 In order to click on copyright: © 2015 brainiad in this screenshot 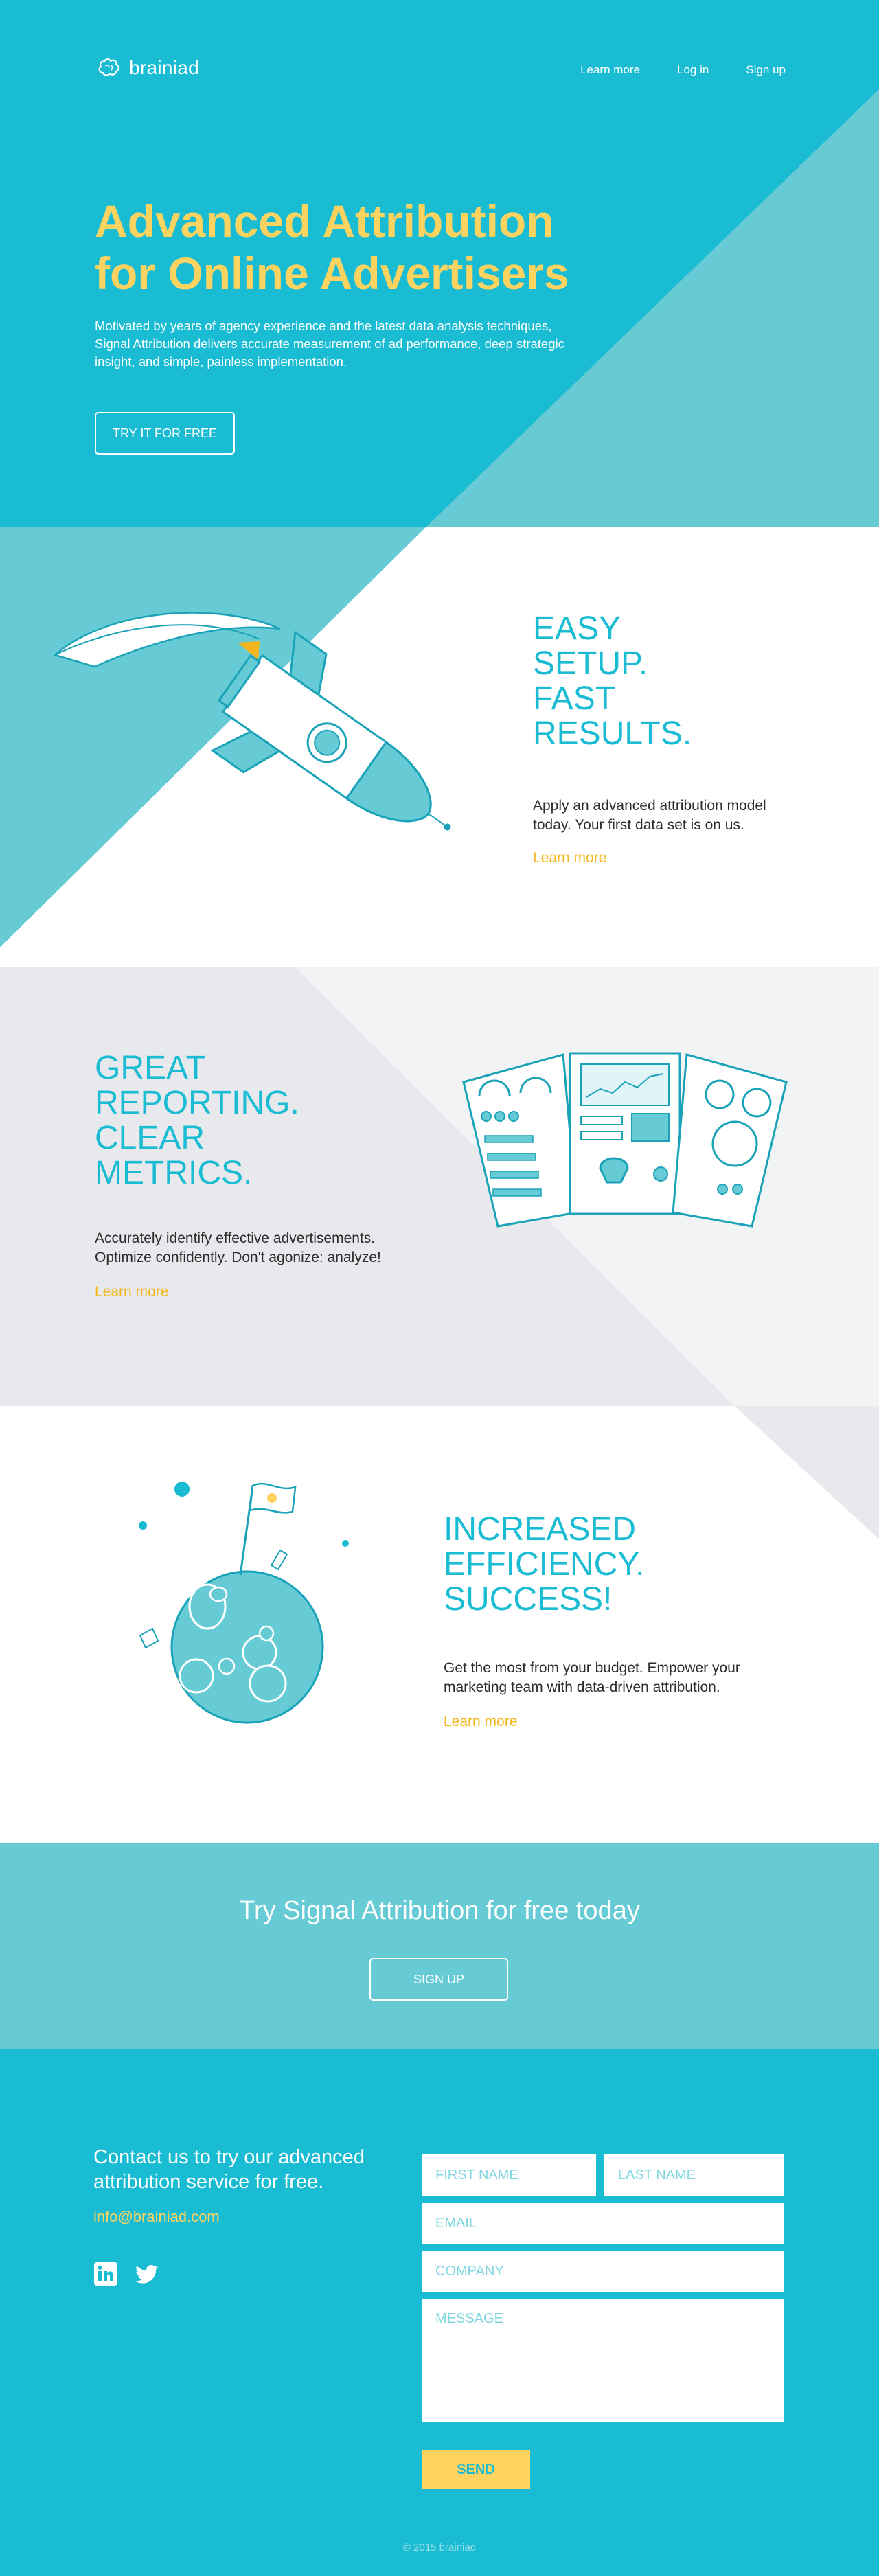, I will do `click(439, 2547)`.